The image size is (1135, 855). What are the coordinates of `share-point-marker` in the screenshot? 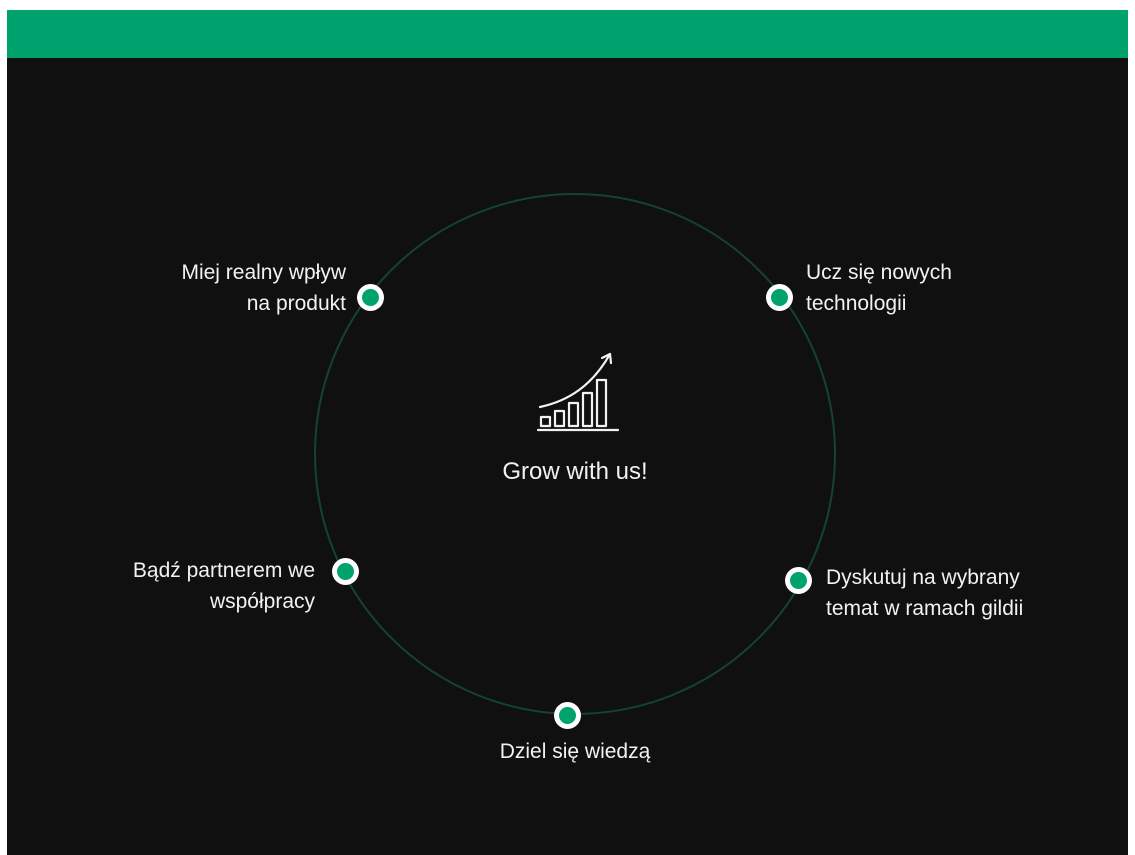 It's located at (567, 715).